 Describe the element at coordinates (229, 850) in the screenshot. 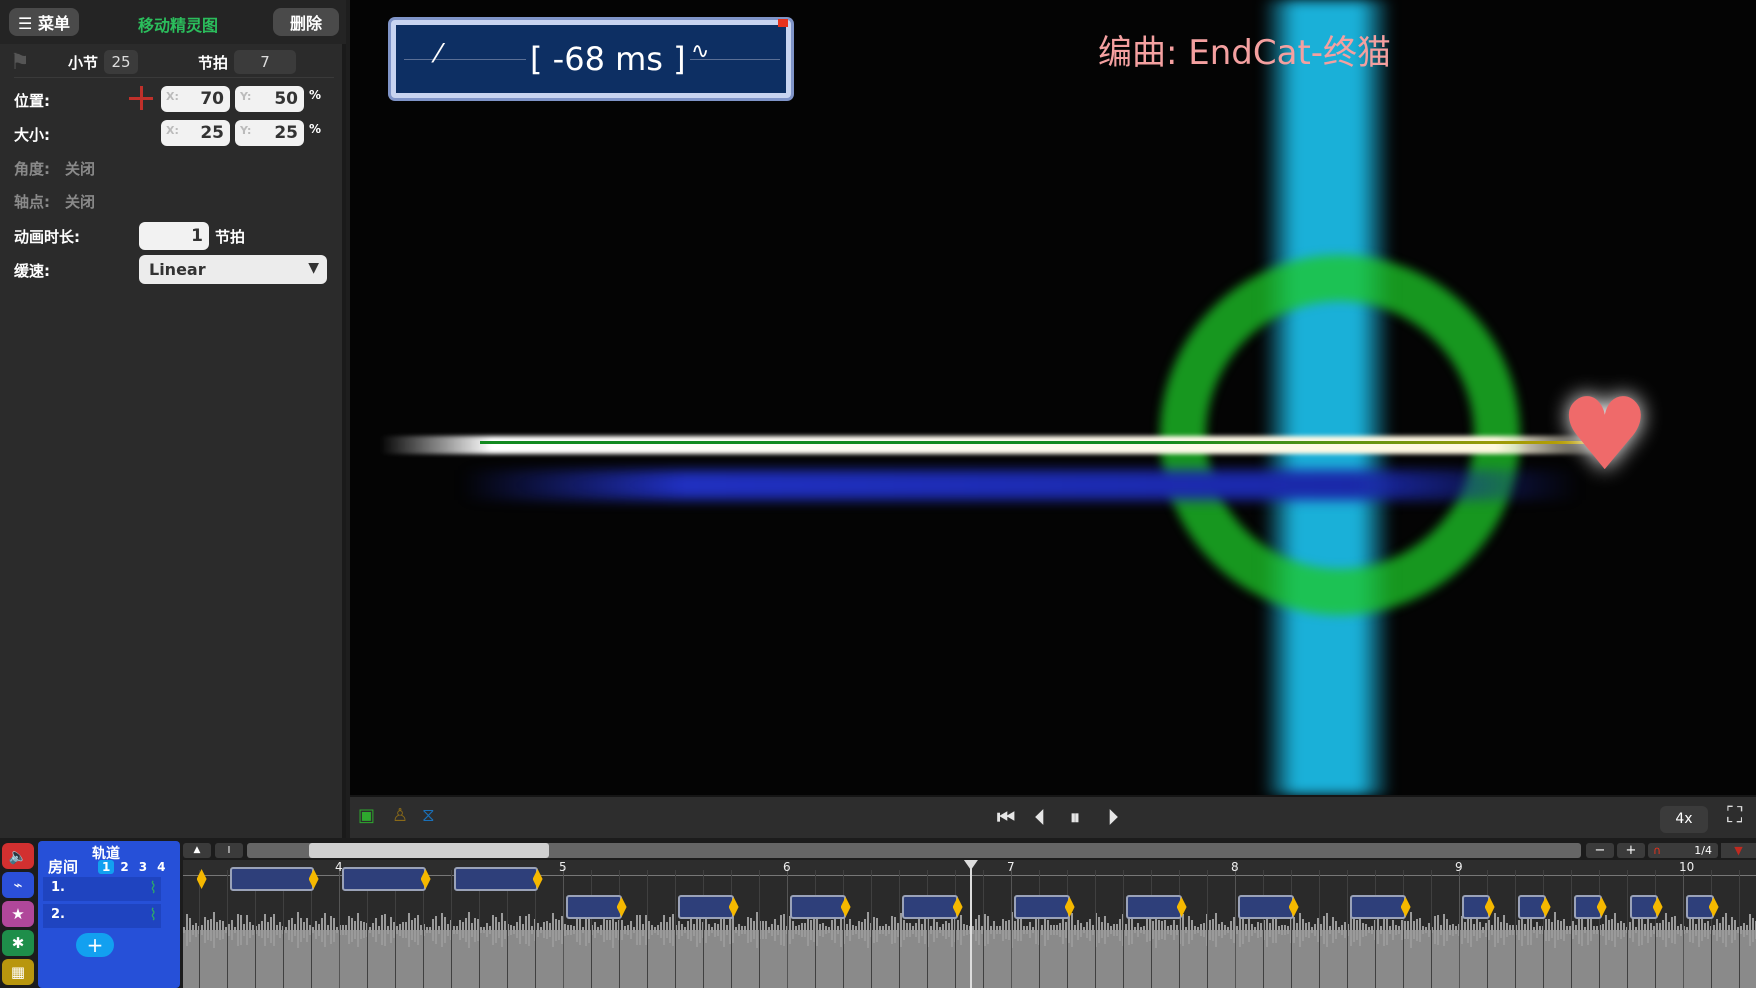

I see `fit-button: I` at that location.